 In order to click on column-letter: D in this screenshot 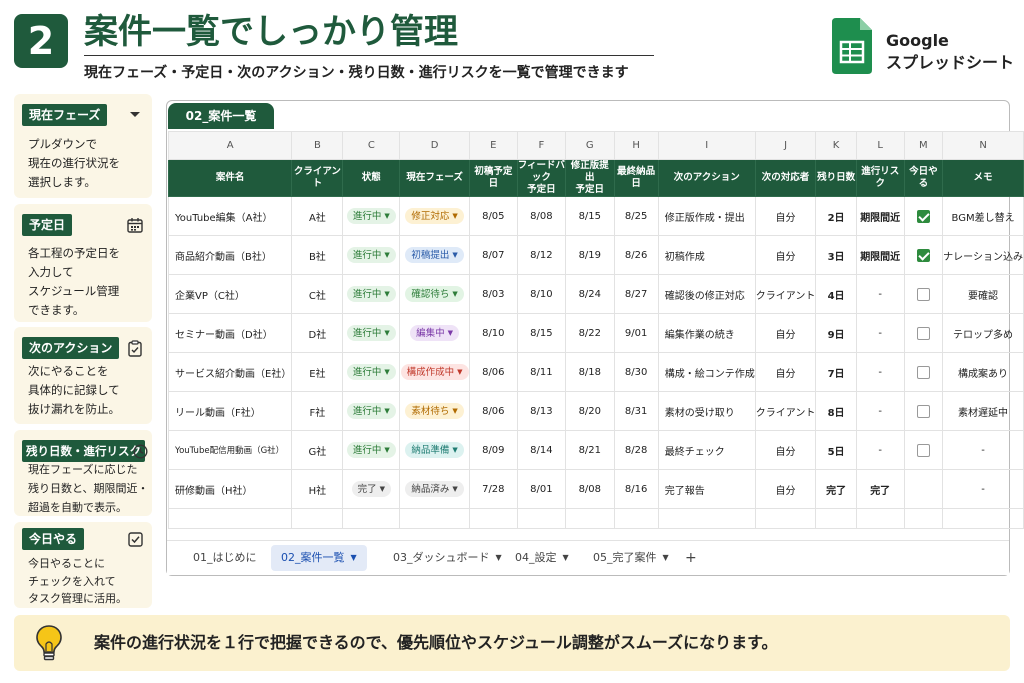, I will do `click(435, 145)`.